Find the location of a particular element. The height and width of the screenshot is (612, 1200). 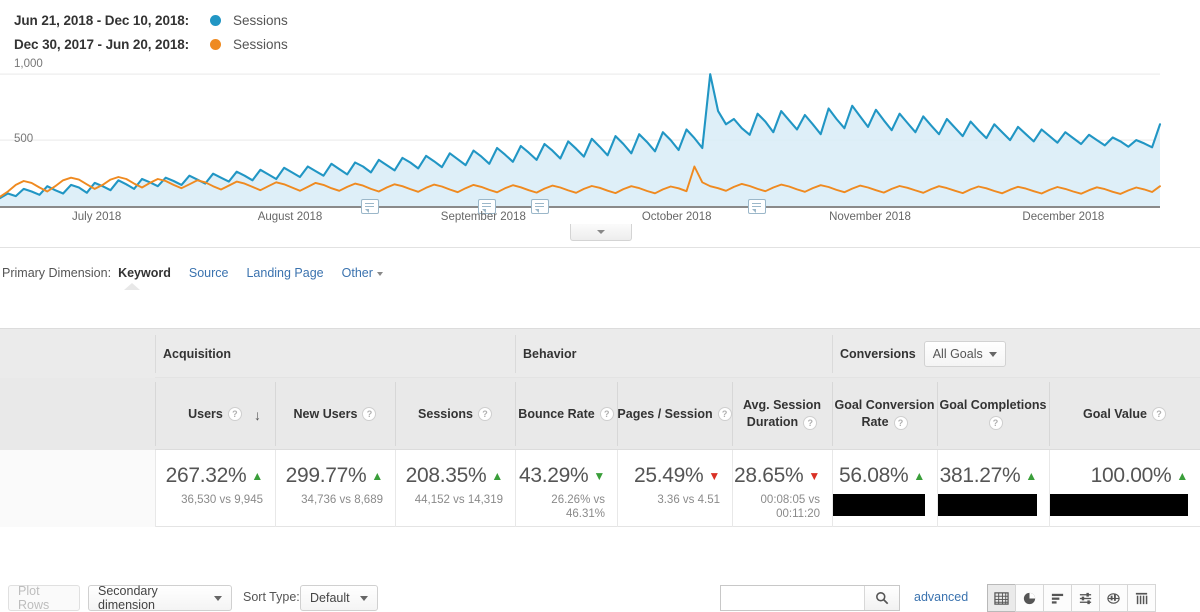

primary-dimension-label: Primary Dimension: is located at coordinates (57, 273).